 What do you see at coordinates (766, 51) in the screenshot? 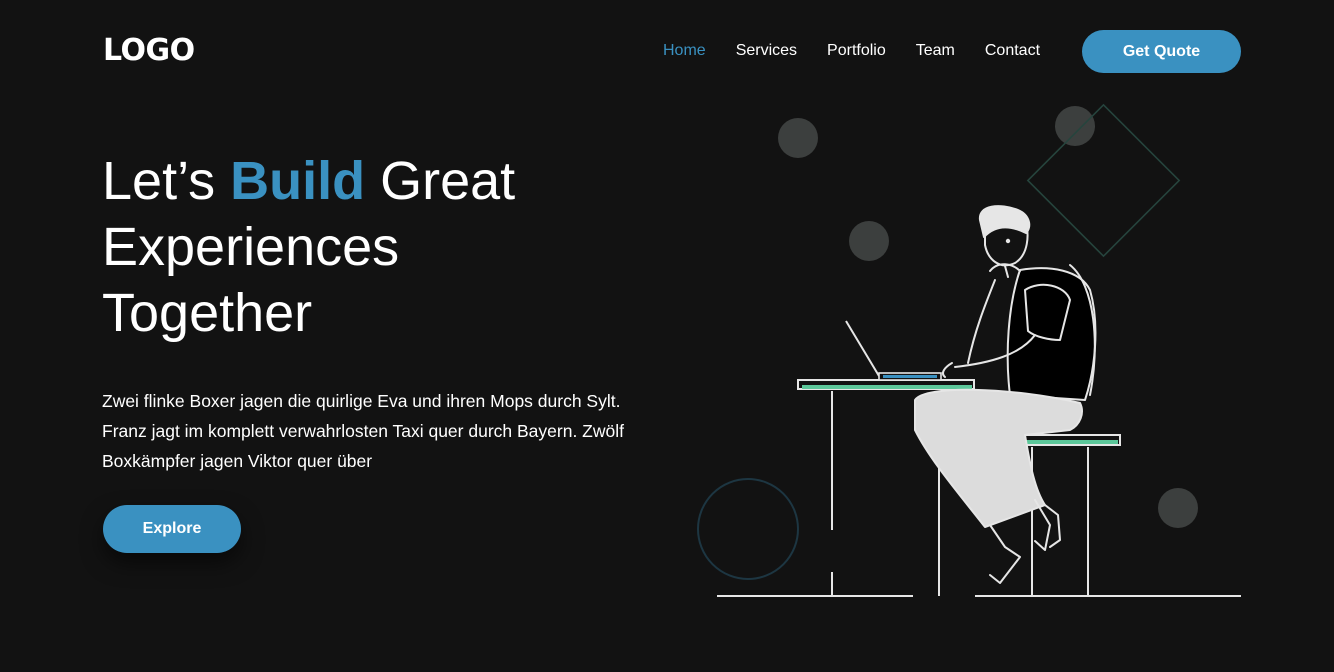
I see `nav-item-services: Services` at bounding box center [766, 51].